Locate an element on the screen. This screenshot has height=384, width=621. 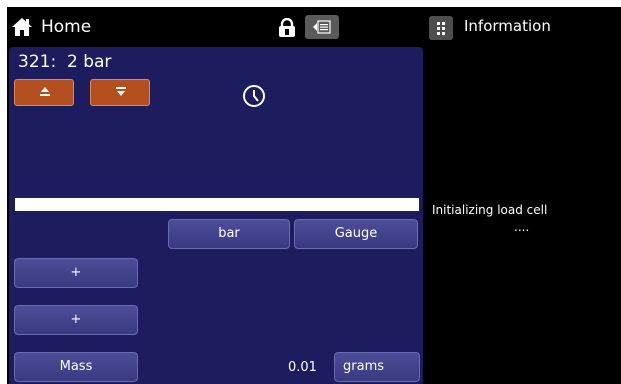
info-title: Information is located at coordinates (507, 26).